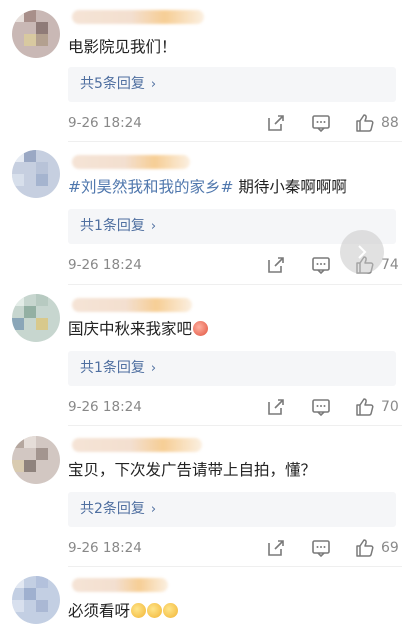 Image resolution: width=402 pixels, height=633 pixels. Describe the element at coordinates (232, 368) in the screenshot. I see `view-replies-button: 共1条回复 ›` at that location.